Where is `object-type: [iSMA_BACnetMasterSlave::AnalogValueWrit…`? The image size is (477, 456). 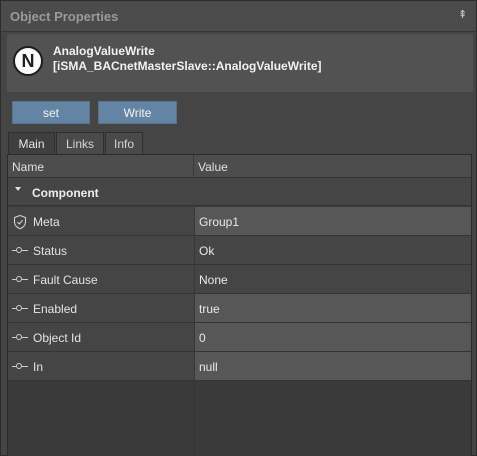 object-type: [iSMA_BACnetMasterSlave::AnalogValueWrit… is located at coordinates (187, 66).